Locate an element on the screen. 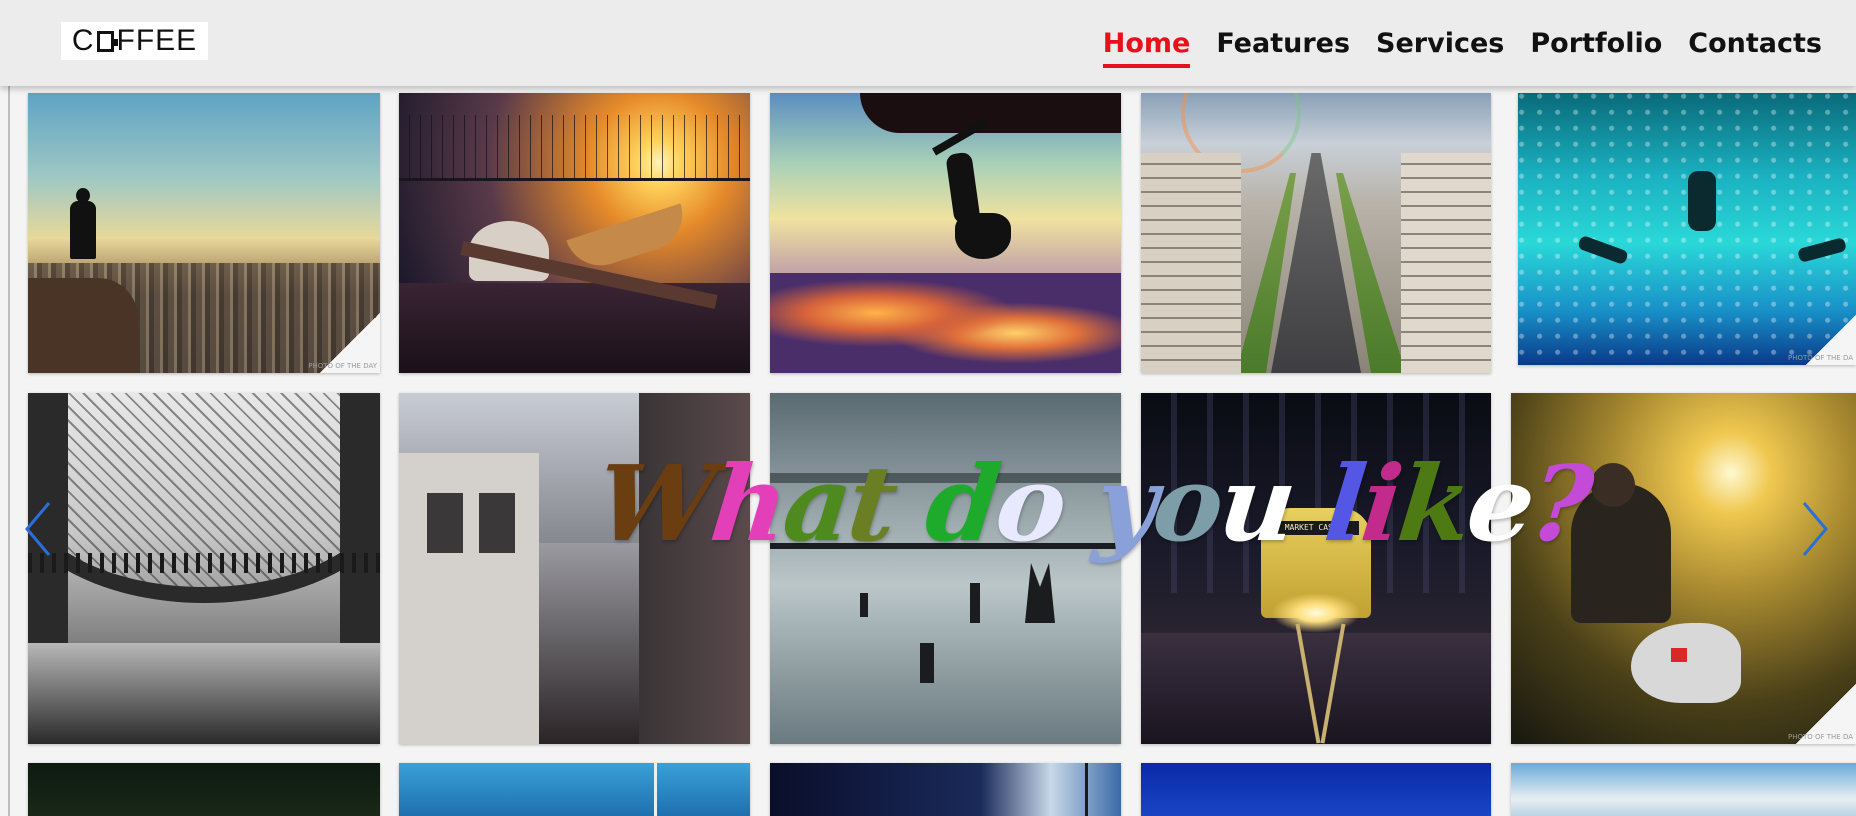  photo-underwater-swimmers: PHOTO OF THE DA is located at coordinates (1687, 229).